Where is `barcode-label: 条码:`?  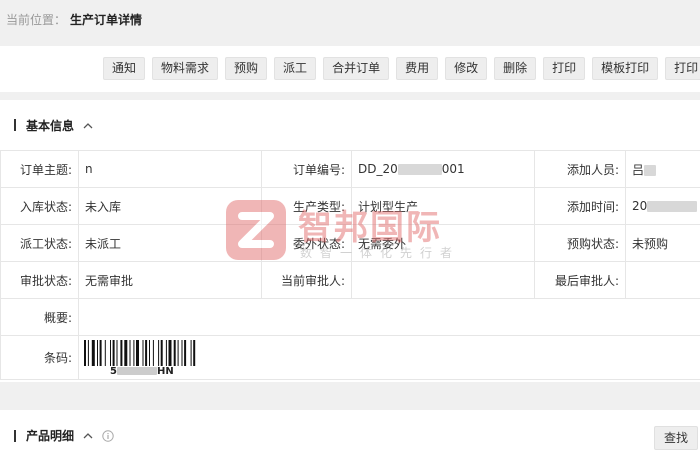
barcode-label: 条码: is located at coordinates (39, 357).